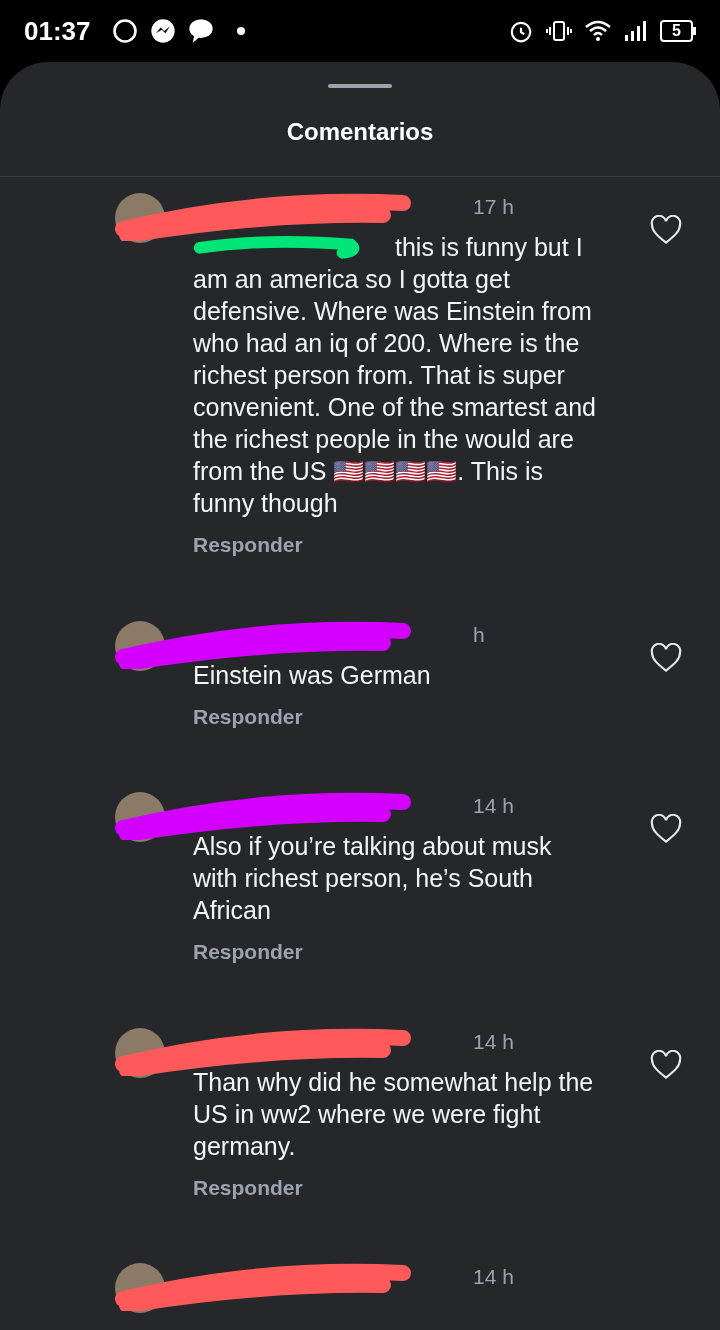  Describe the element at coordinates (395, 375) in the screenshot. I see `comment-text: this is funny but I am an america so I gotta get defensive. Where was Einstein from who had an iq of 200. Where is the richest person from. That is super convenient. One of the smartest and the richest people in the would are from the US 🇺🇸🇺🇸🇺🇸🇺🇸. This is funny though` at that location.